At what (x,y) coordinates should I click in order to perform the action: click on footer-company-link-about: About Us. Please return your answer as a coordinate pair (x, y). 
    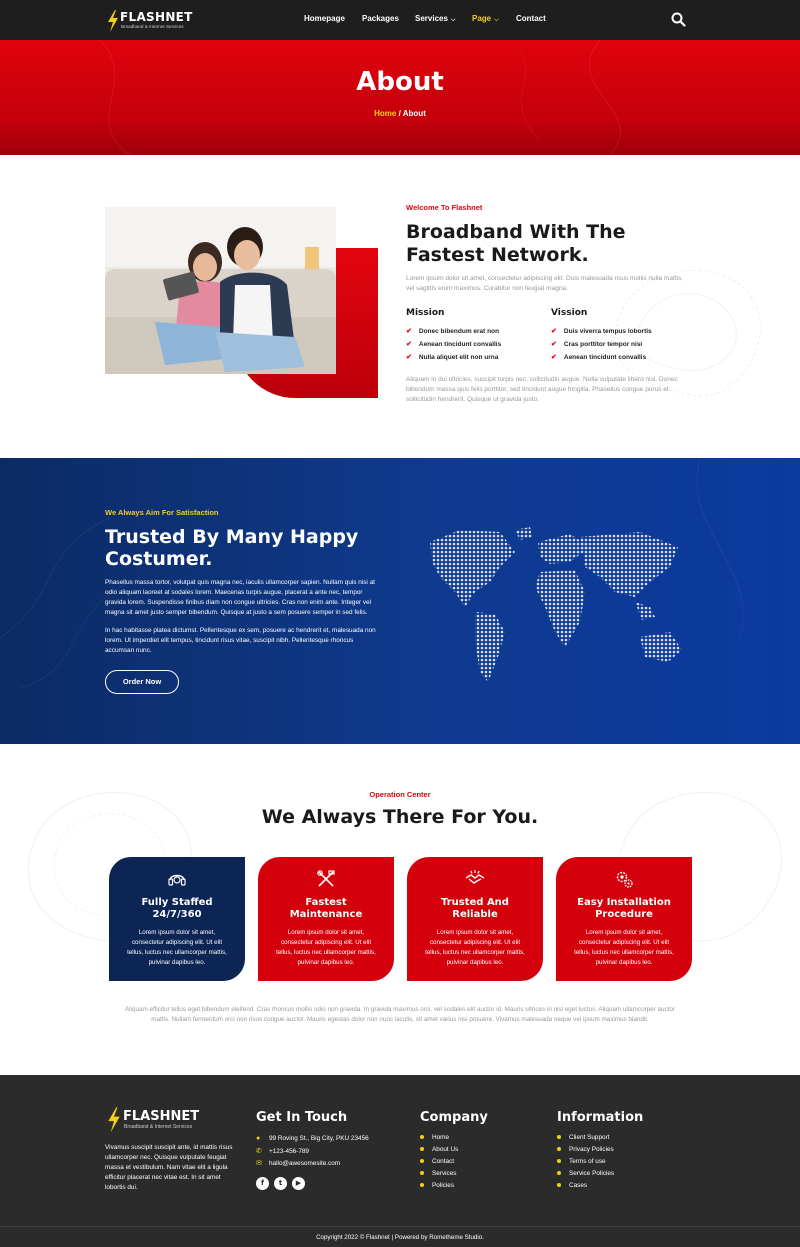
    Looking at the image, I should click on (439, 1149).